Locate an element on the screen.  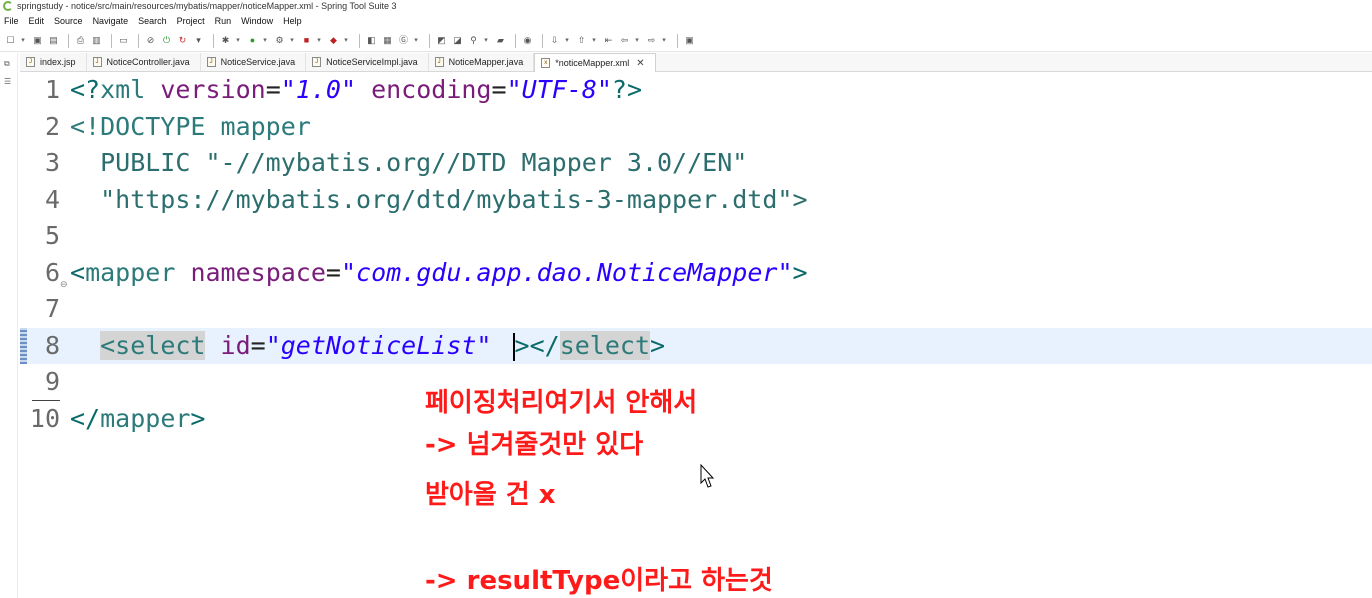
tab-noticecontroller-java: J NoticeController.java is located at coordinates (144, 62).